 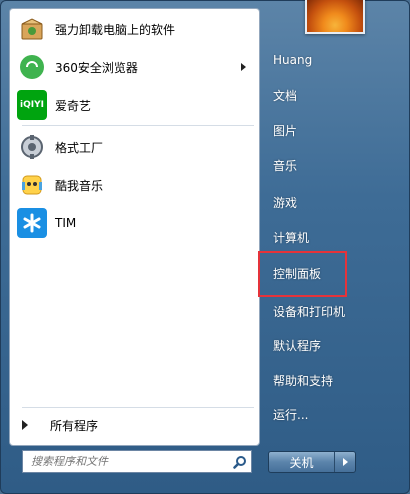 I want to click on 360-browser-icon, so click(x=32, y=67).